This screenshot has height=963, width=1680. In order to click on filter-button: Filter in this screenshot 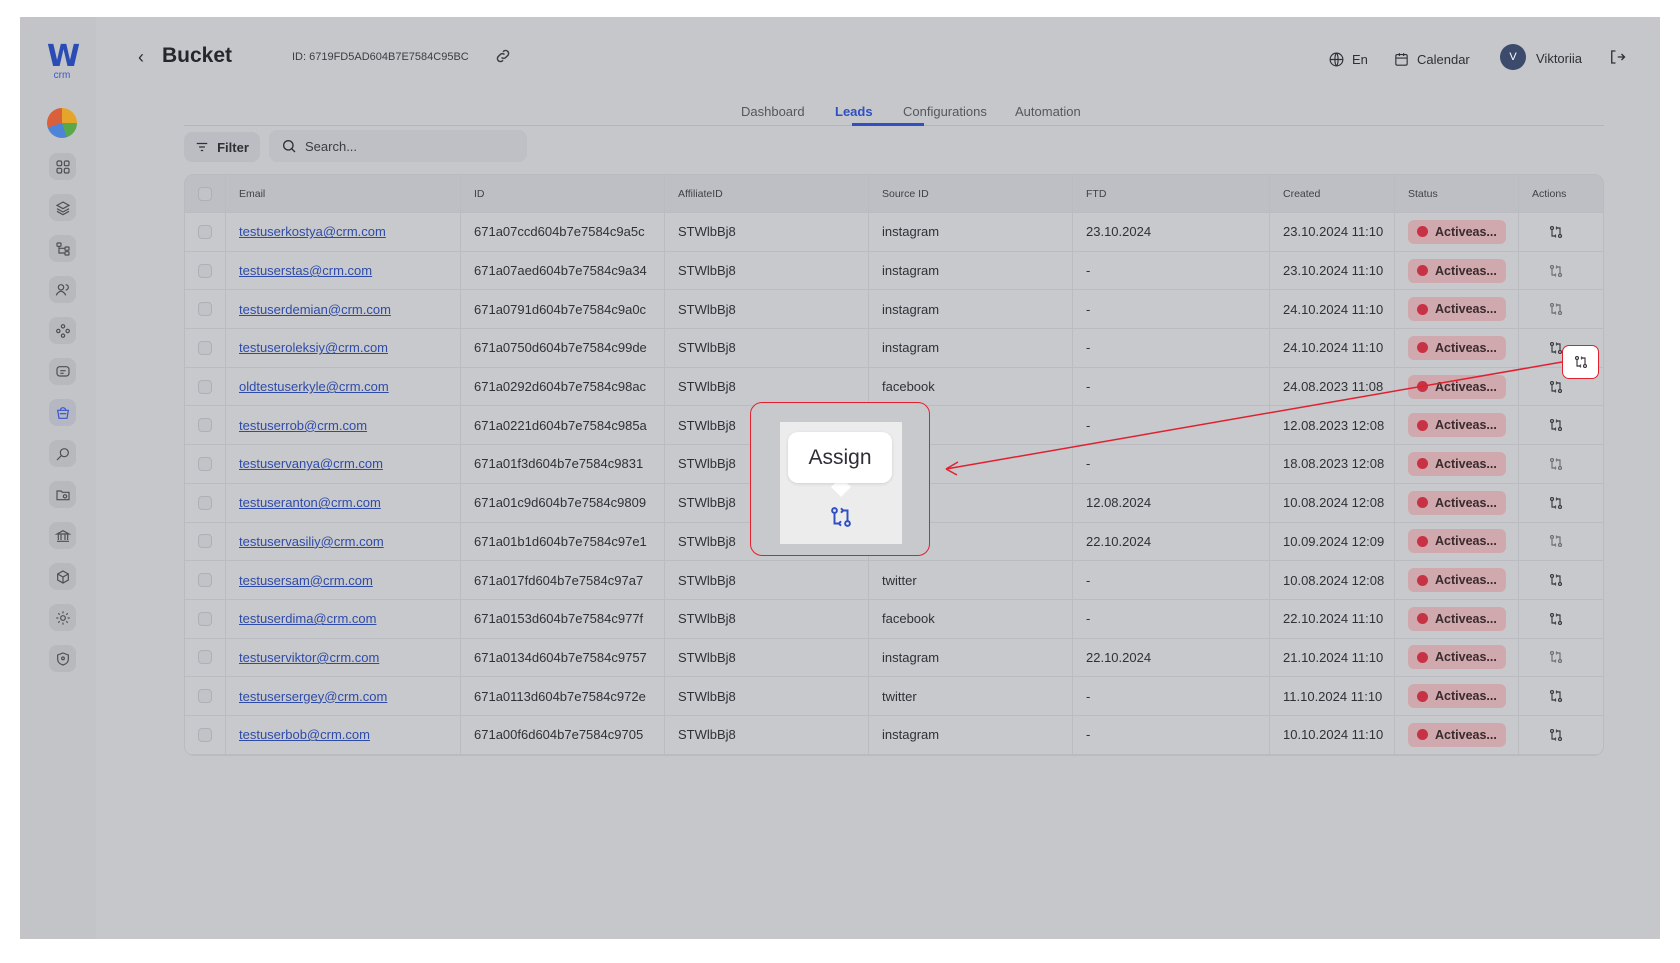, I will do `click(222, 147)`.